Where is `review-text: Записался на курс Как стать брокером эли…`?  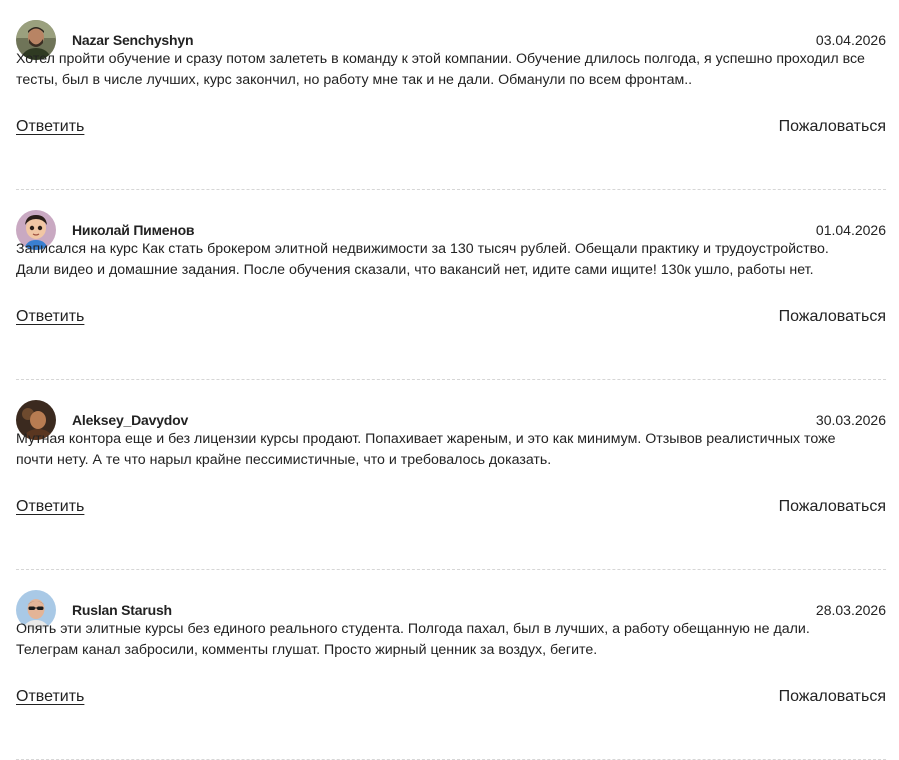
review-text: Записался на курс Как стать брокером эли… is located at coordinates (422, 259).